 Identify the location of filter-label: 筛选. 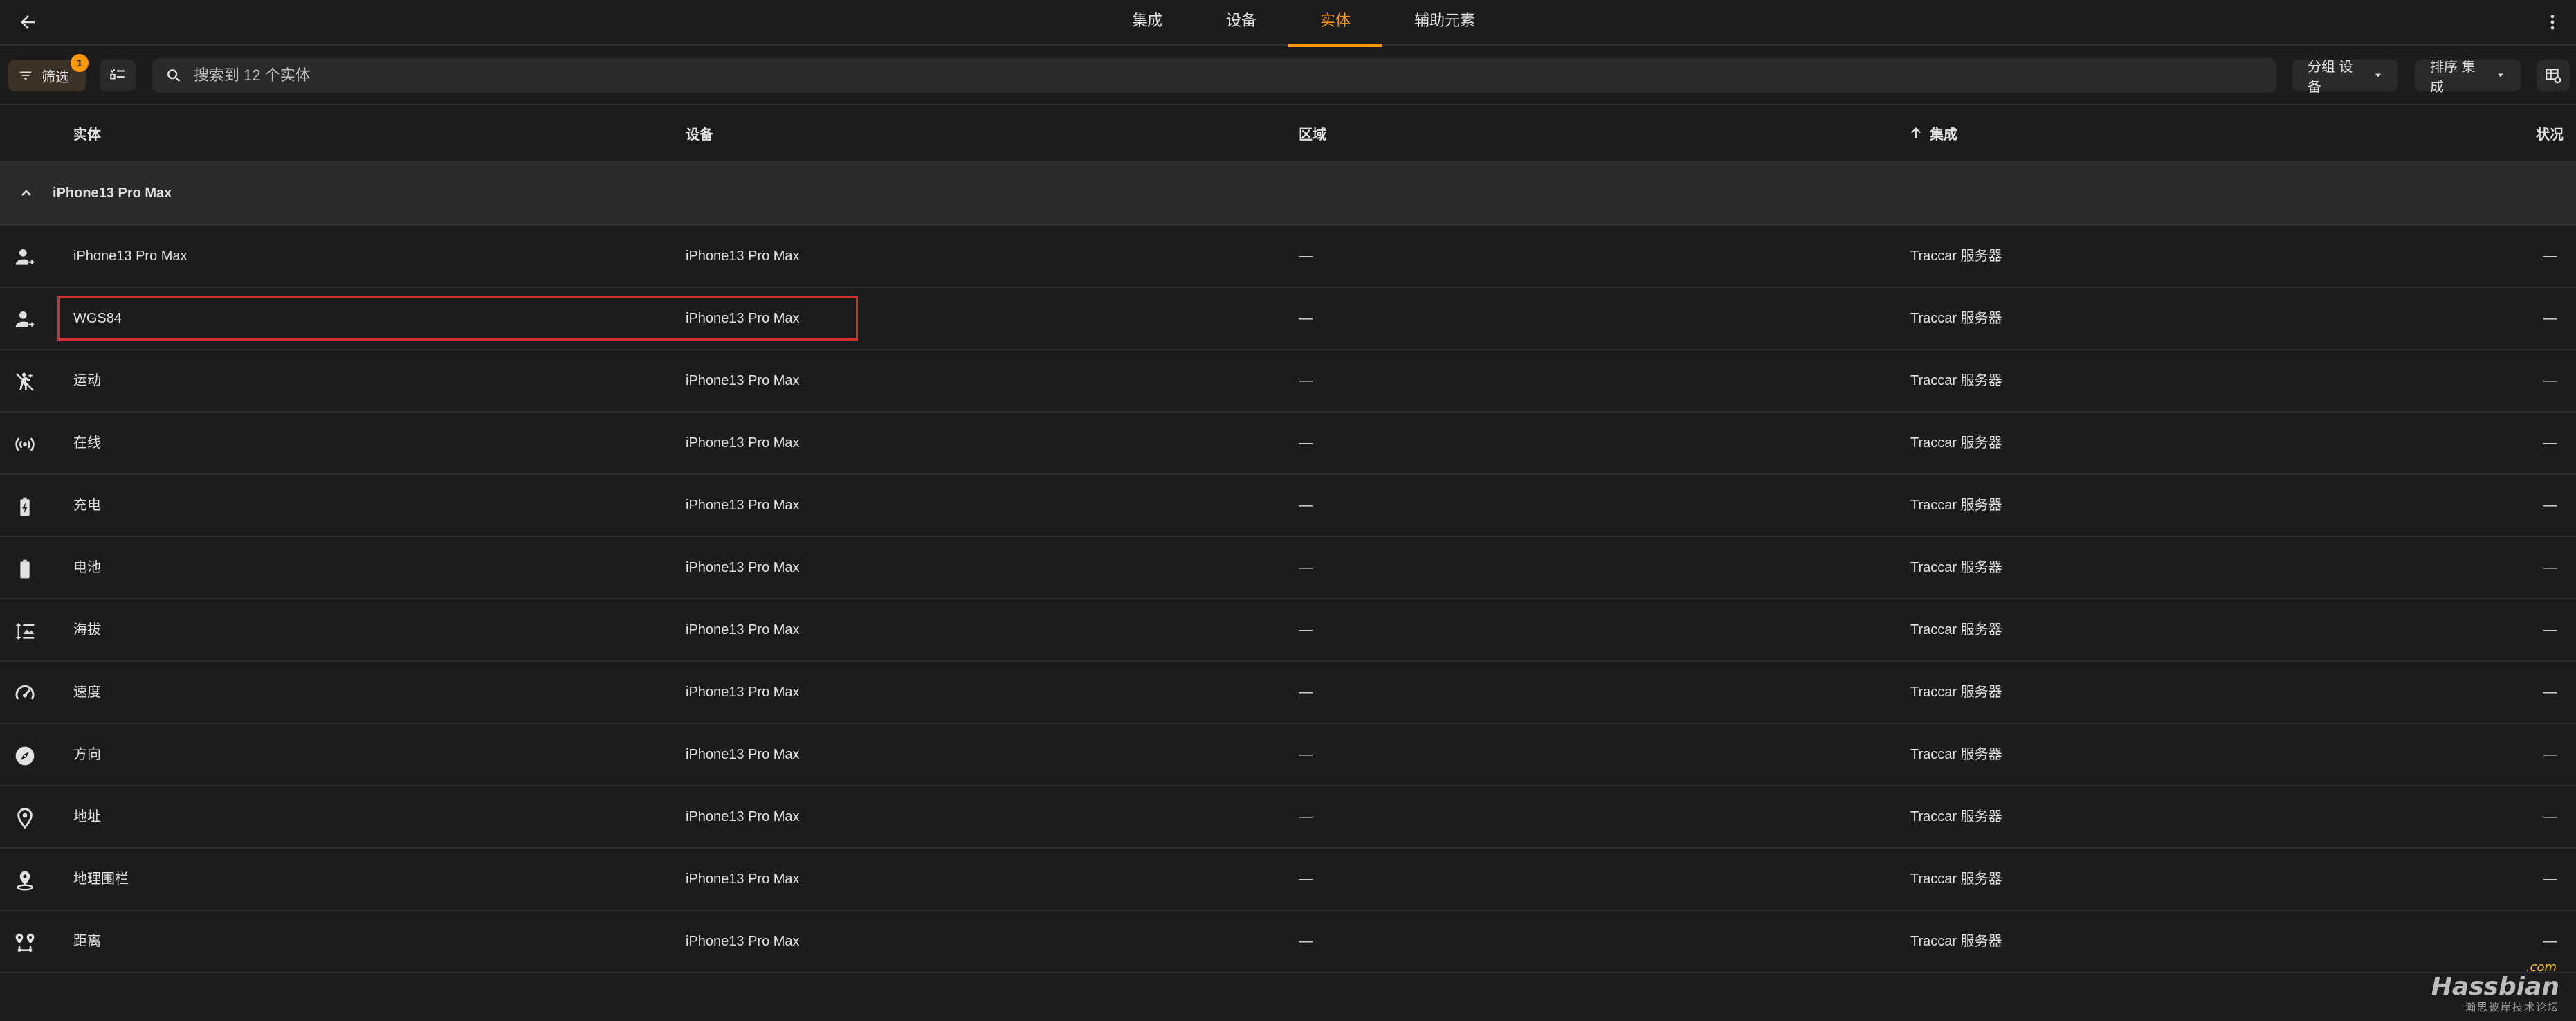
(55, 77).